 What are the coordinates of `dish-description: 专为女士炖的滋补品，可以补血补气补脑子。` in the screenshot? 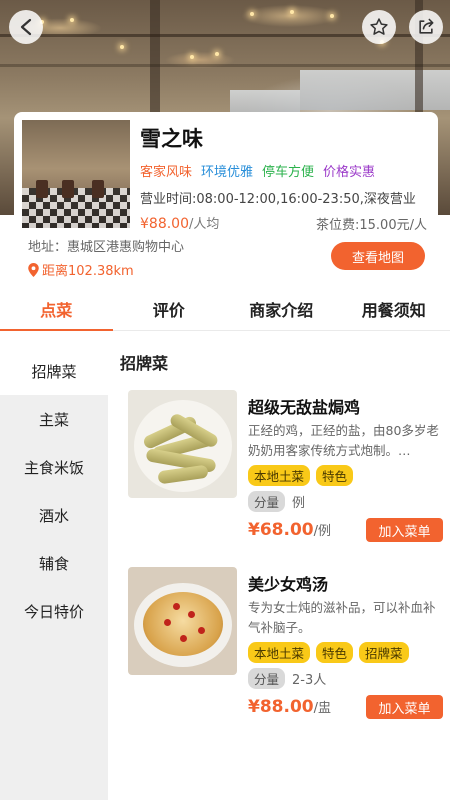 It's located at (342, 617).